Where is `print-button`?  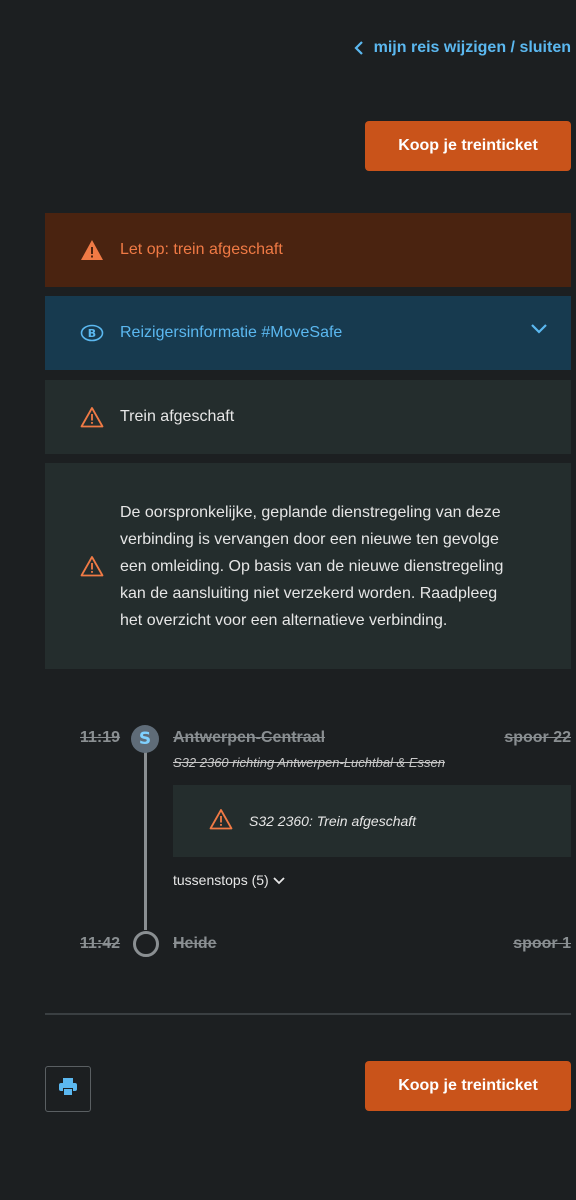 print-button is located at coordinates (68, 1089).